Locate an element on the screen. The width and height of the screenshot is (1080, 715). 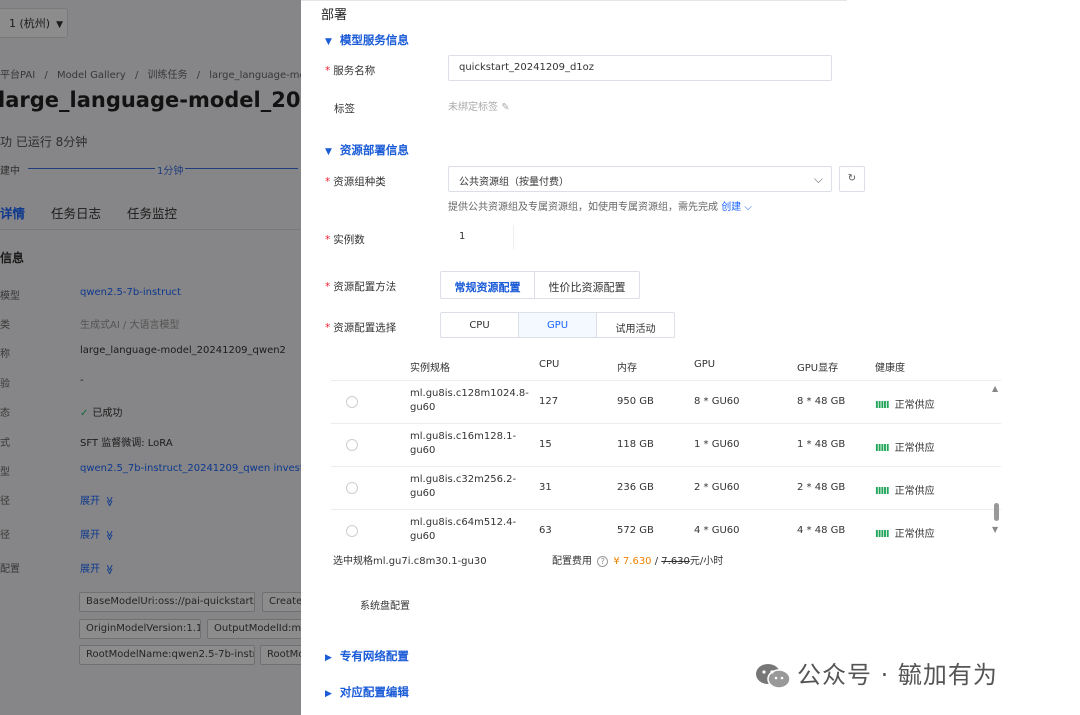
config-select-label: * 资源配置选择 is located at coordinates (361, 328).